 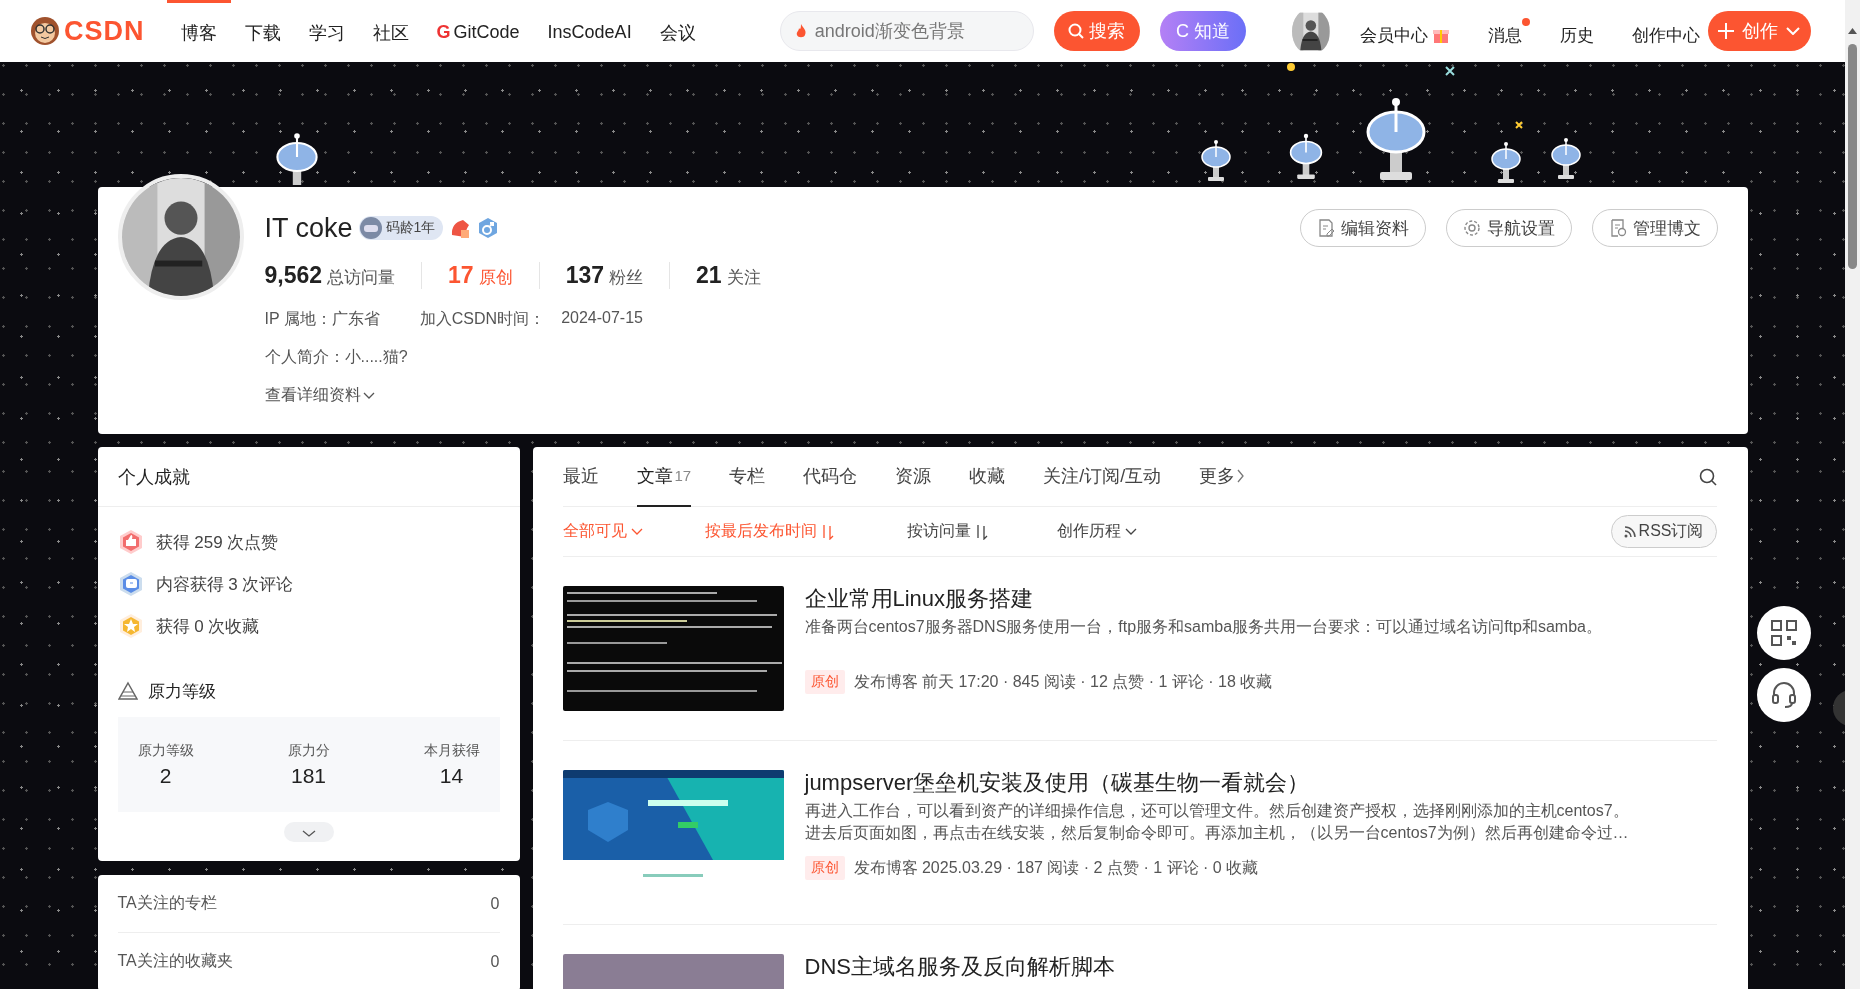 What do you see at coordinates (224, 584) in the screenshot?
I see `achievement-text: 内容获得 3 次评论` at bounding box center [224, 584].